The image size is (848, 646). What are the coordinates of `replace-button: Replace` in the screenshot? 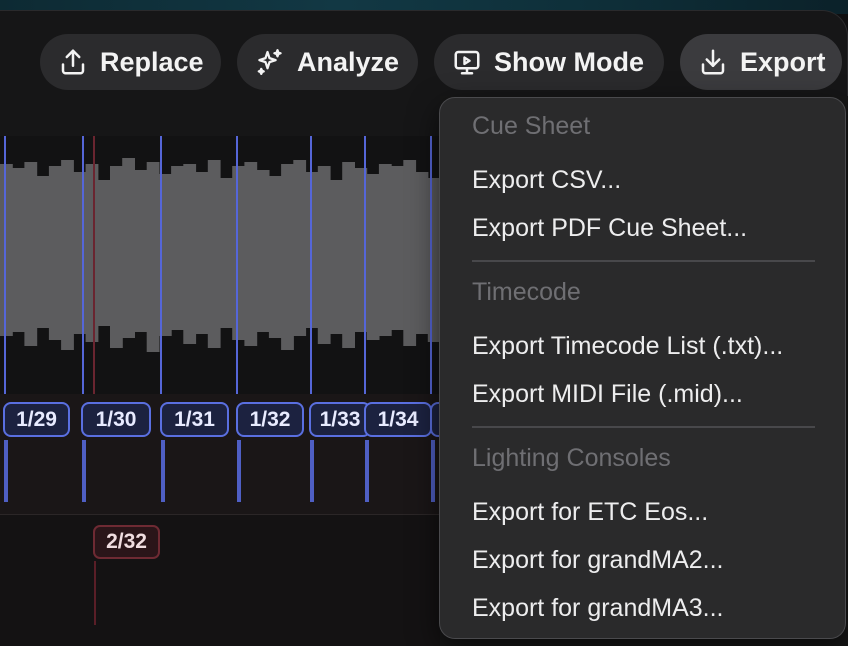 It's located at (130, 62).